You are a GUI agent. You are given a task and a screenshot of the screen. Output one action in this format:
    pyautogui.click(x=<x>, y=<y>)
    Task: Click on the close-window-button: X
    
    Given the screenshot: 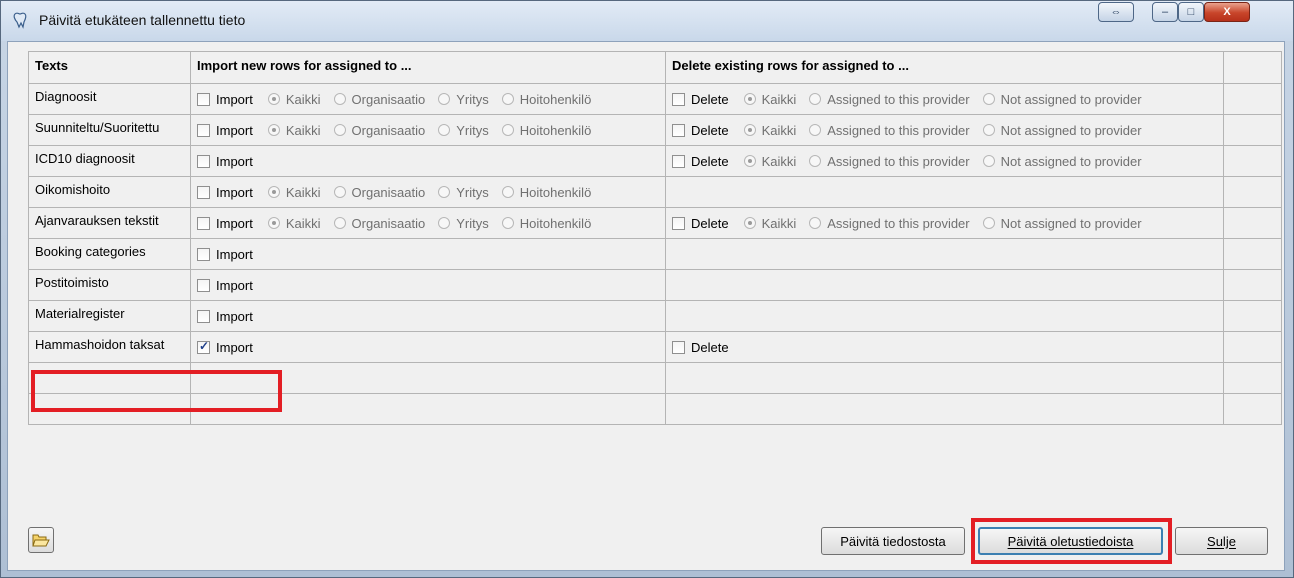 What is the action you would take?
    pyautogui.click(x=1227, y=12)
    